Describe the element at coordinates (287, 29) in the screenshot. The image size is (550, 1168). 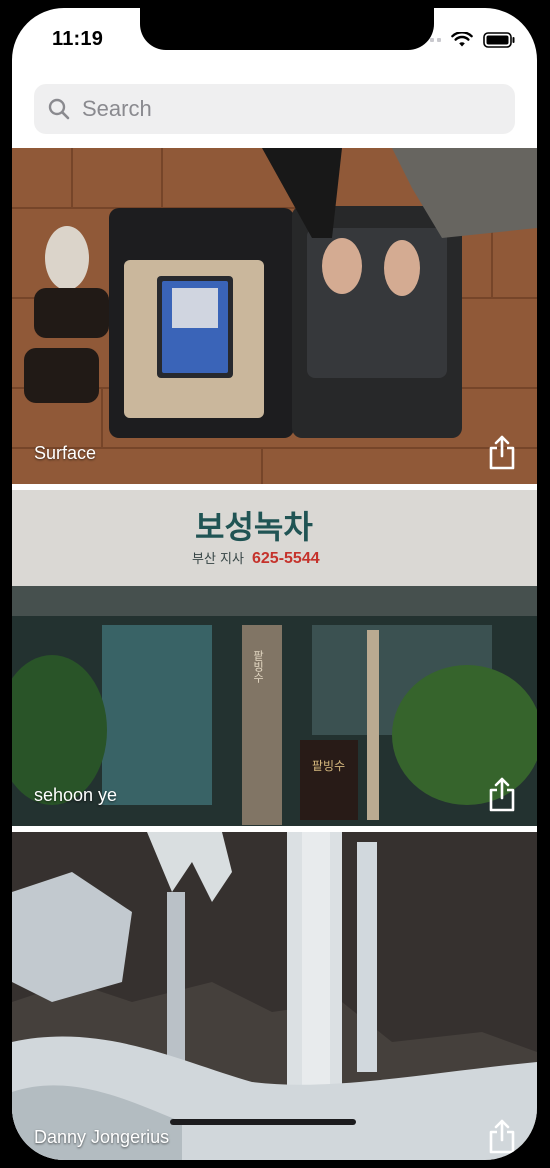
I see `device-notch` at that location.